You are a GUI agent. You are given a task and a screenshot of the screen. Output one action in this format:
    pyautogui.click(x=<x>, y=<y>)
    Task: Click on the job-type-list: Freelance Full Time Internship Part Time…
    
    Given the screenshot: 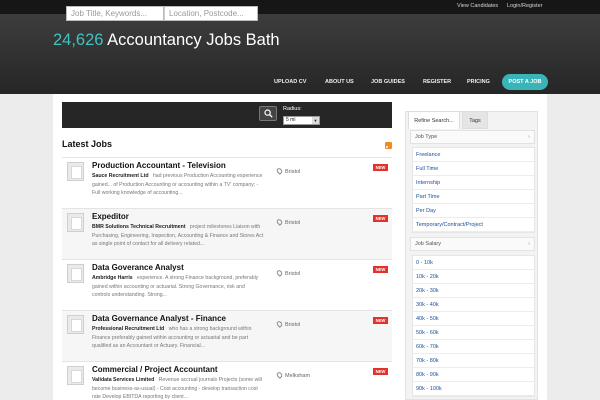 What is the action you would take?
    pyautogui.click(x=473, y=190)
    